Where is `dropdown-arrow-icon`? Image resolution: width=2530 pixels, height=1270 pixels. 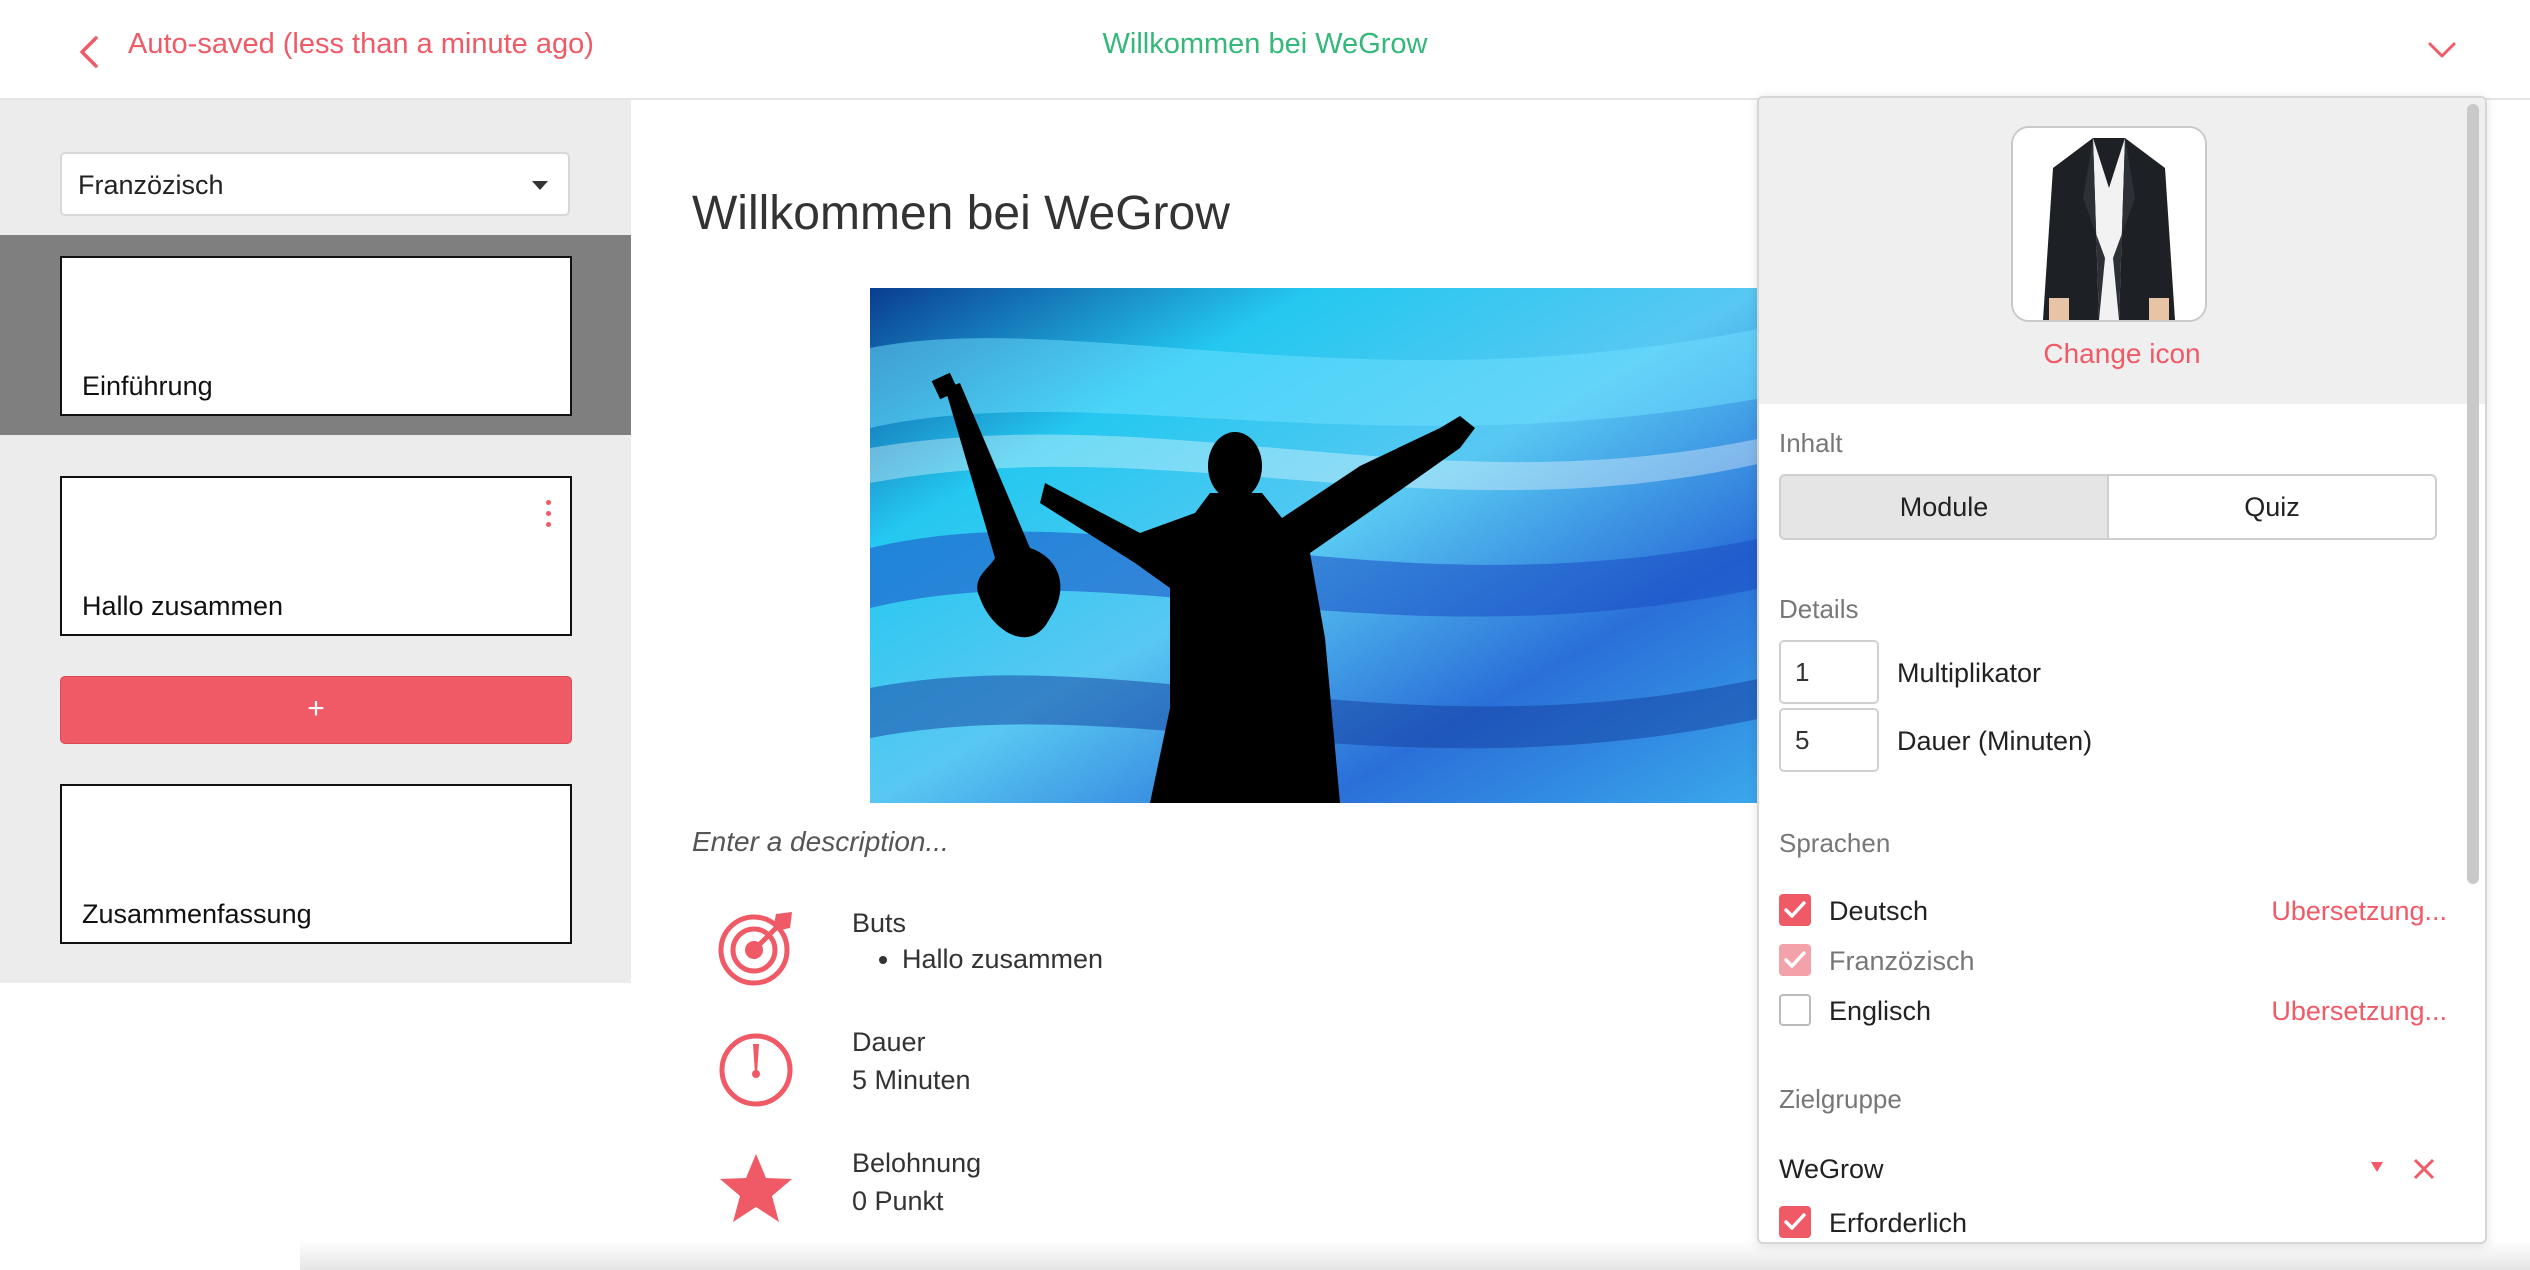 dropdown-arrow-icon is located at coordinates (2377, 1167).